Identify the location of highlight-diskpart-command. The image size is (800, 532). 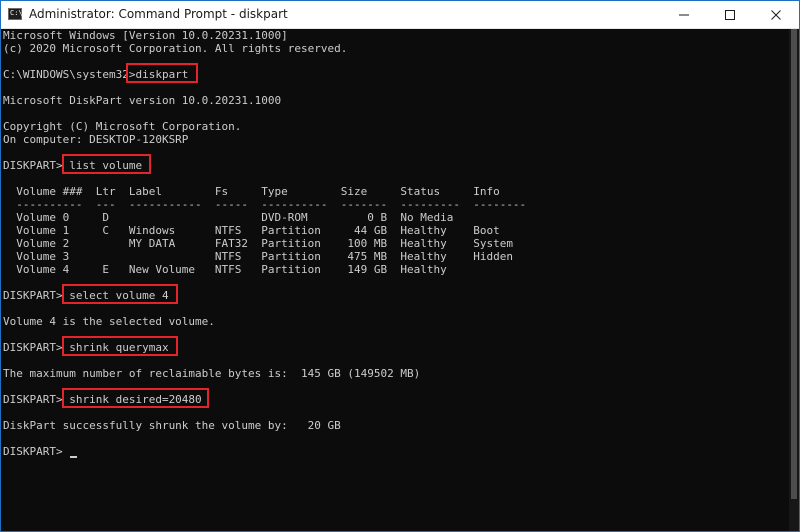
(162, 73).